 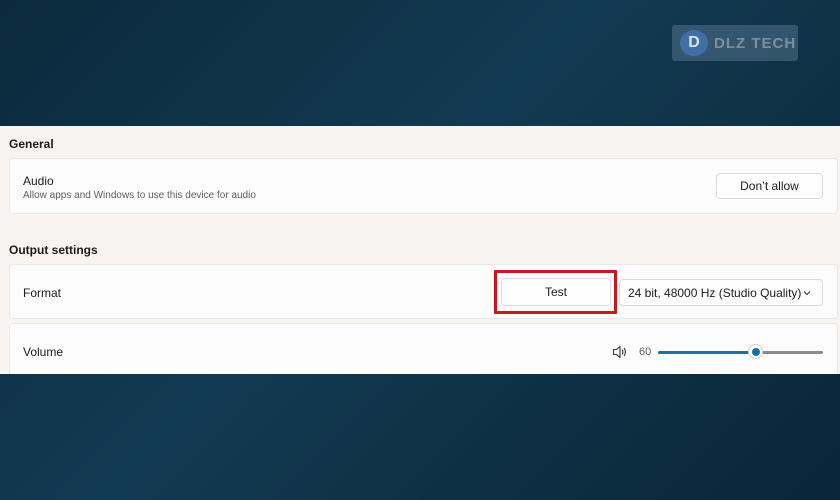 I want to click on volume-label: Volume, so click(x=43, y=352).